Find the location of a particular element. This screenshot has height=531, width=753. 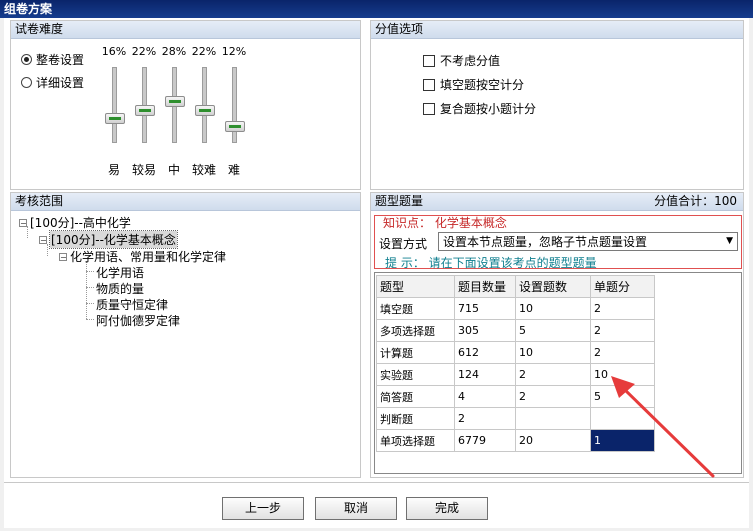

count-cell: 715 is located at coordinates (485, 308).